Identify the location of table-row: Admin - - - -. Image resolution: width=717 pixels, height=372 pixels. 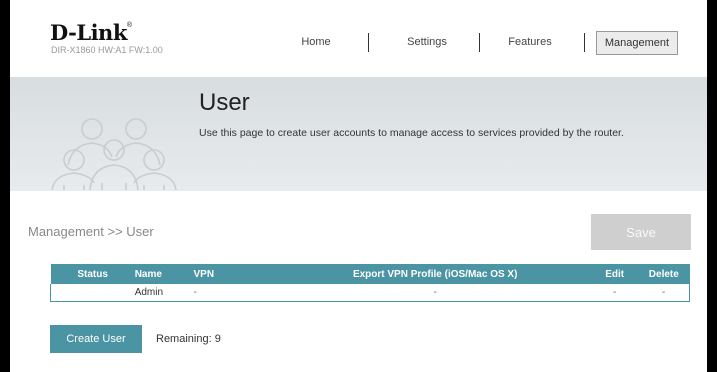
(370, 293).